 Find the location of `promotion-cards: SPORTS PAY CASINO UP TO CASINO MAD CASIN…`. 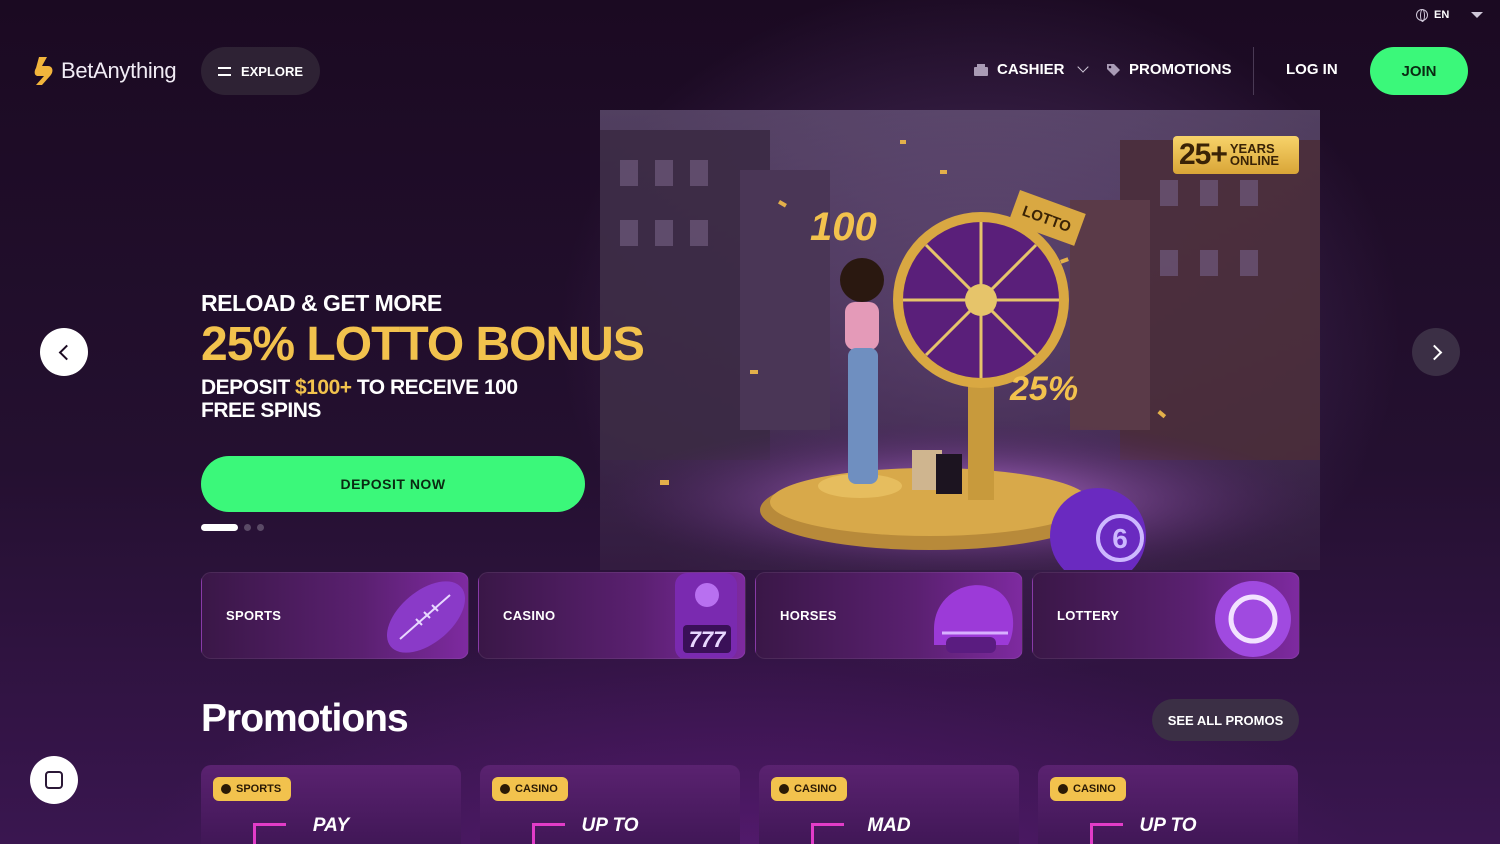

promotion-cards: SPORTS PAY CASINO UP TO CASINO MAD CASIN… is located at coordinates (749, 804).